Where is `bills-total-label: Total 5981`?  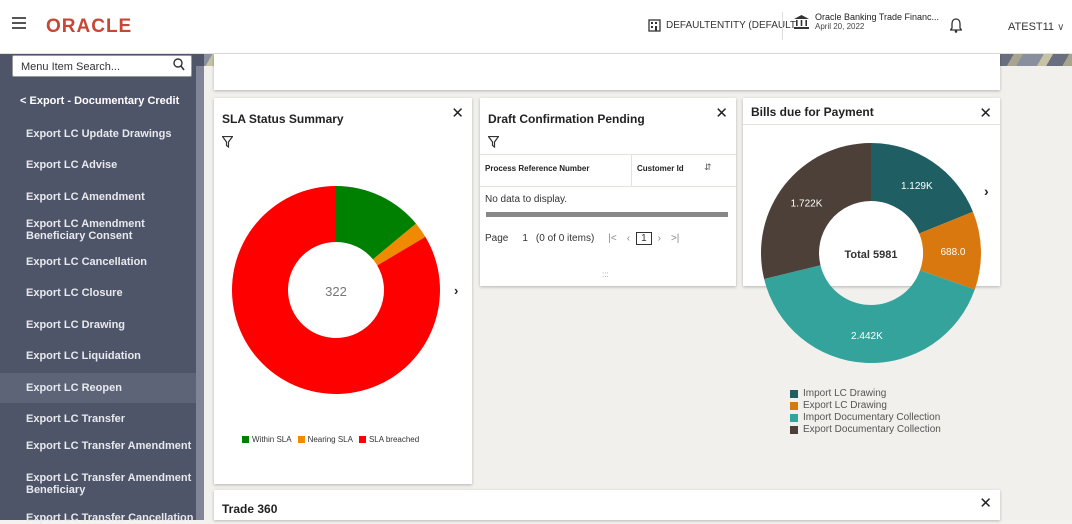
bills-total-label: Total 5981 is located at coordinates (871, 255).